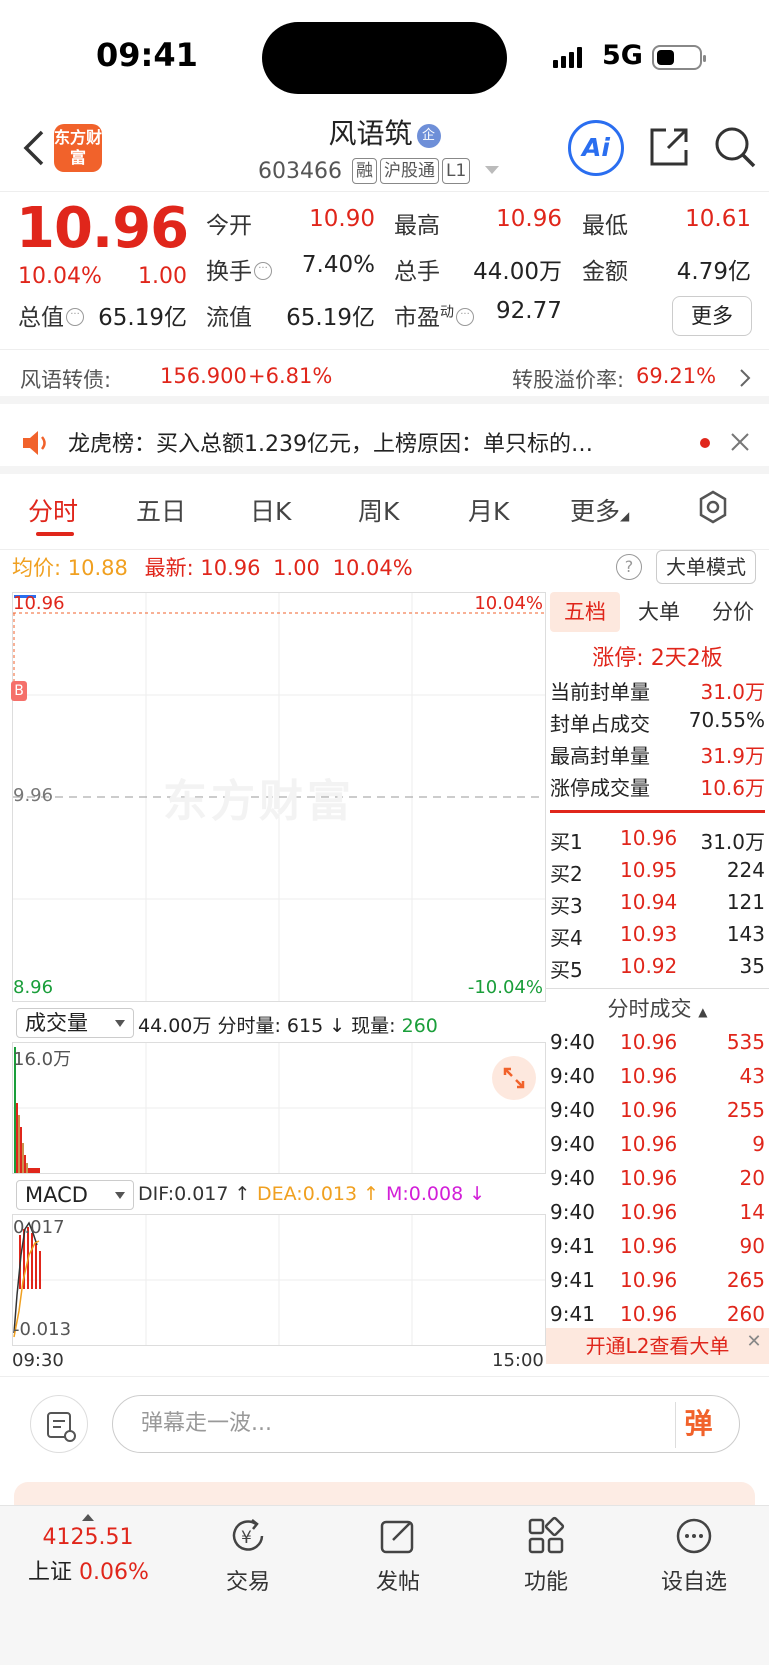  What do you see at coordinates (229, 318) in the screenshot?
I see `float-cap-label: 流值` at bounding box center [229, 318].